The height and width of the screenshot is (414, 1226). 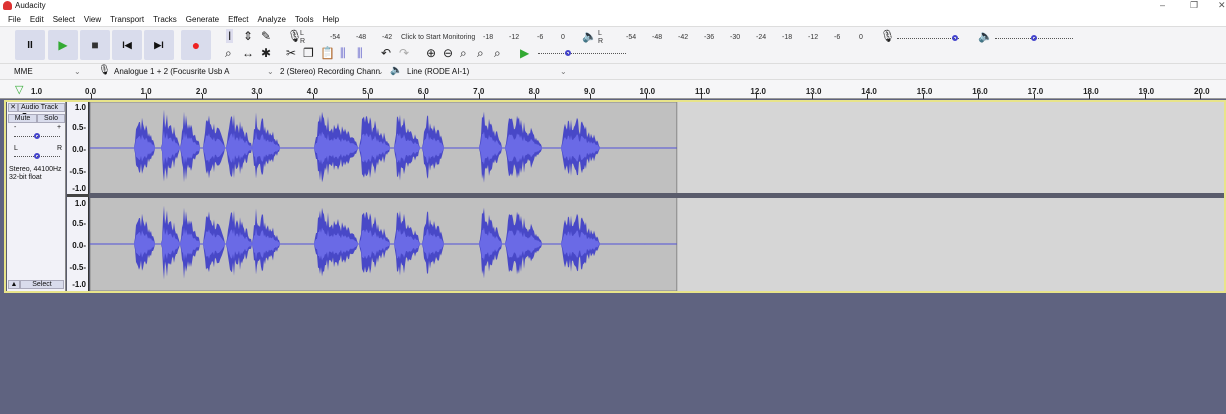 I want to click on menu-select: Select, so click(x=64, y=19).